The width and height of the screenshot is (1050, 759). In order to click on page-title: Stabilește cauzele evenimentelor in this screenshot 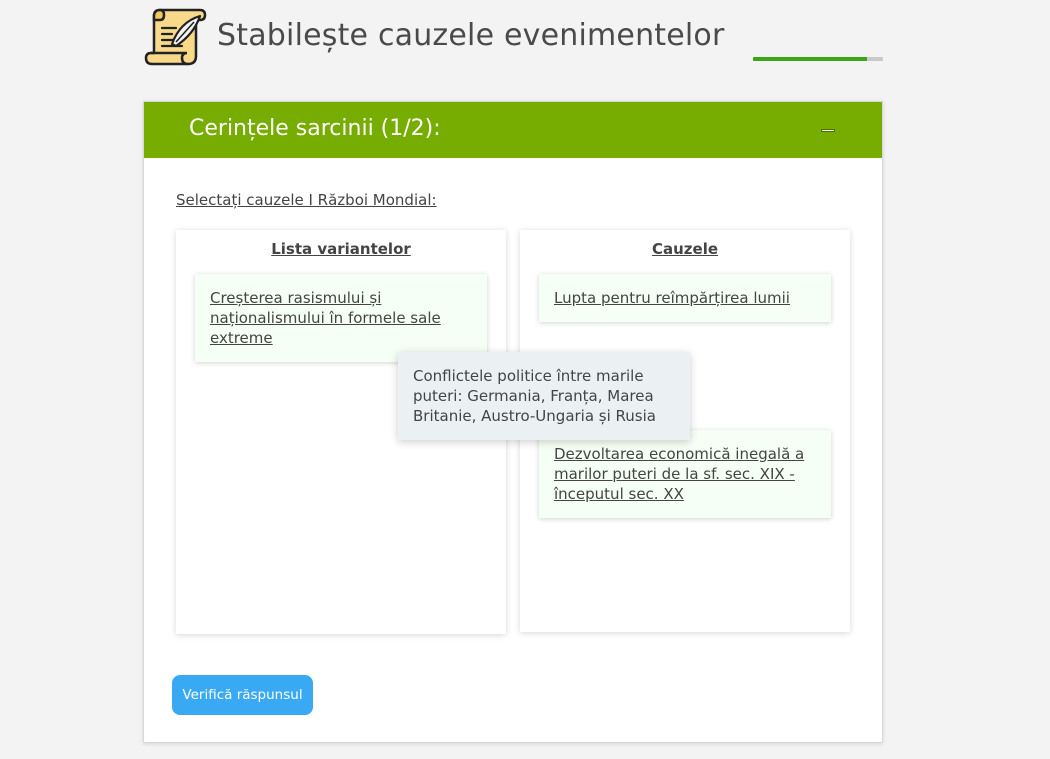, I will do `click(471, 35)`.